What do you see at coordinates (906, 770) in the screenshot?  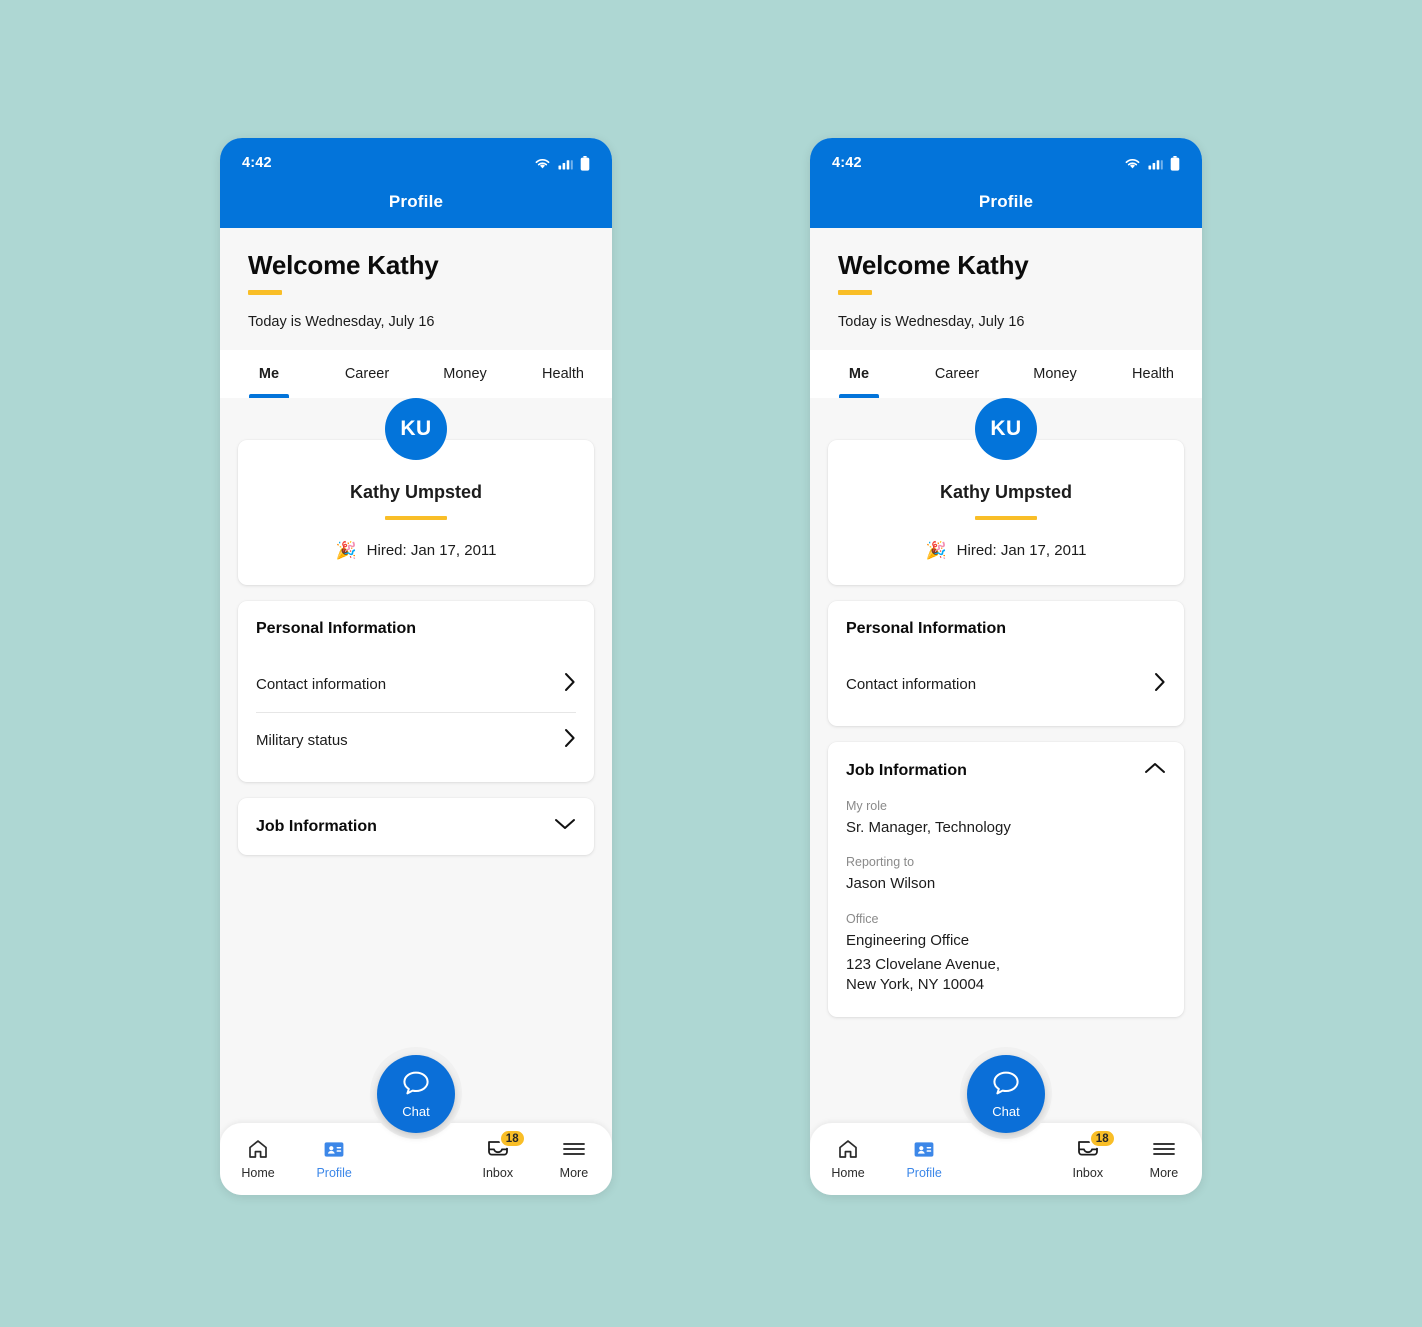 I see `job-information-title: Job Information` at bounding box center [906, 770].